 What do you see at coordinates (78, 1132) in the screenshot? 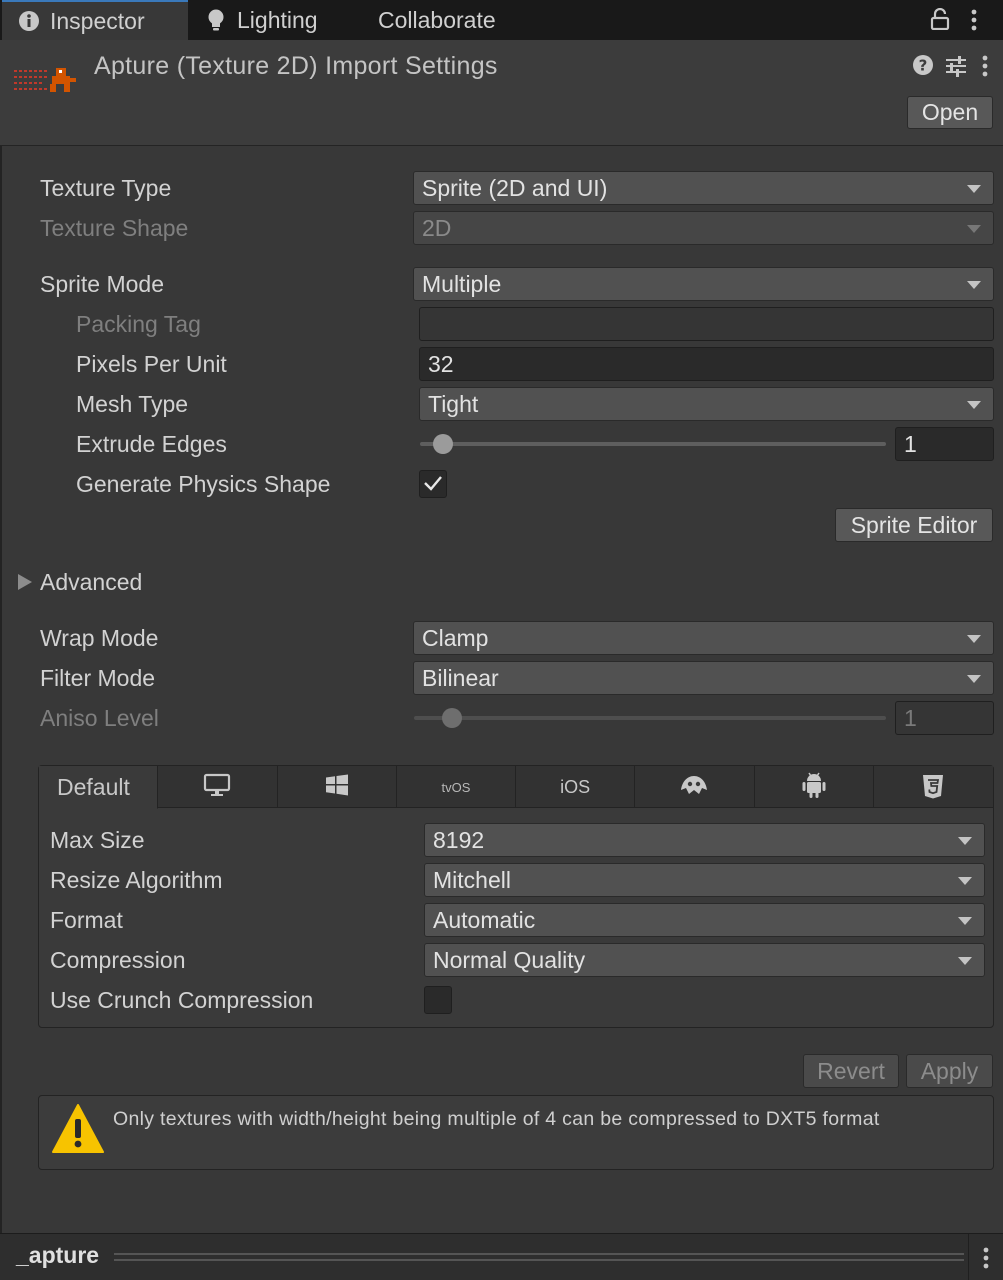
I see `warning-icon` at bounding box center [78, 1132].